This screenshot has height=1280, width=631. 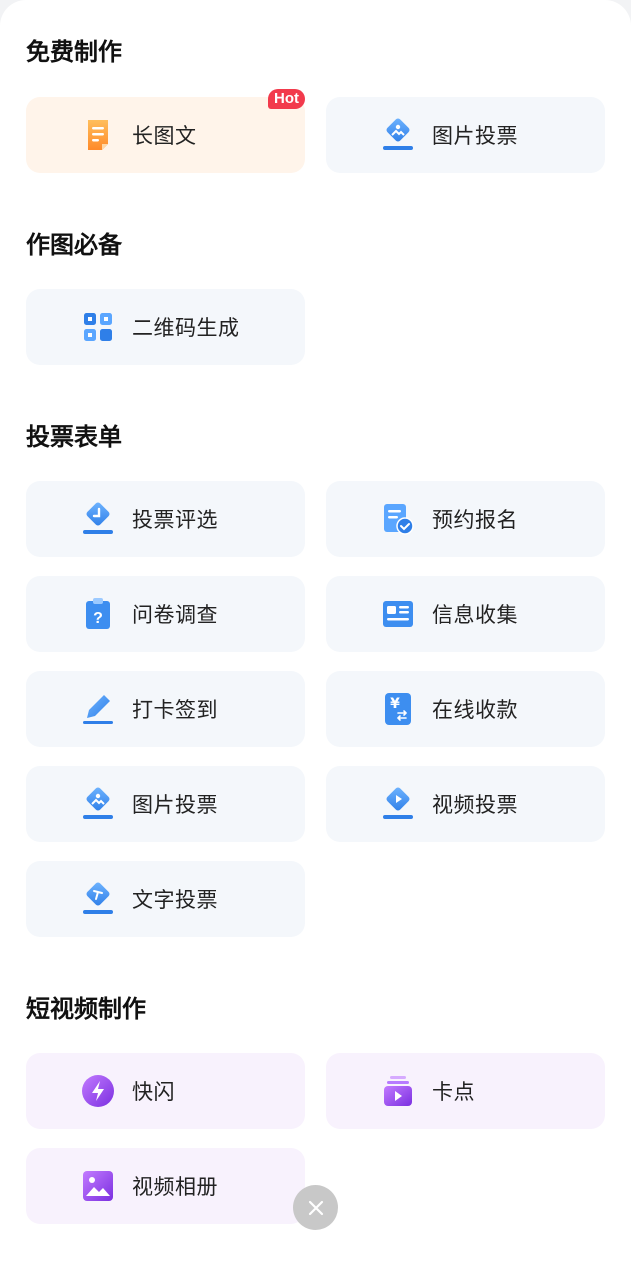 I want to click on close-icon, so click(x=315, y=1207).